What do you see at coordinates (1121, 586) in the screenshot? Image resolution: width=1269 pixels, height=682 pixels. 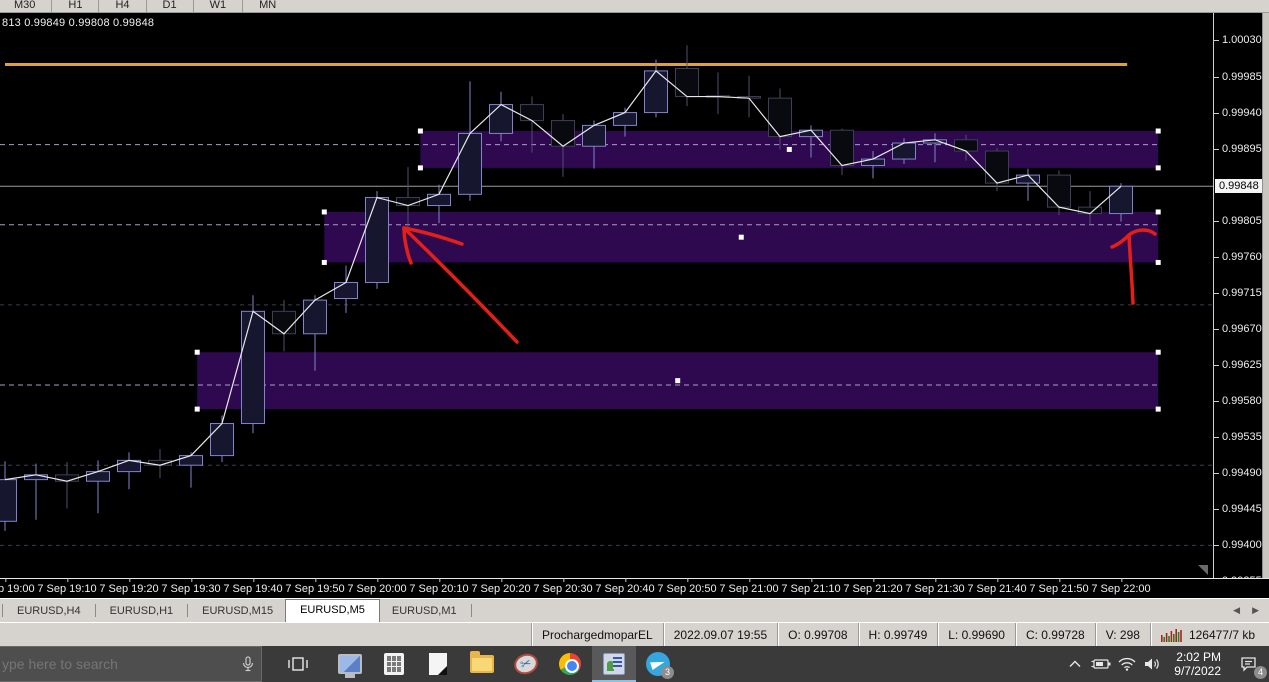 I see `time-axis-label: 7 Sep 22:00` at bounding box center [1121, 586].